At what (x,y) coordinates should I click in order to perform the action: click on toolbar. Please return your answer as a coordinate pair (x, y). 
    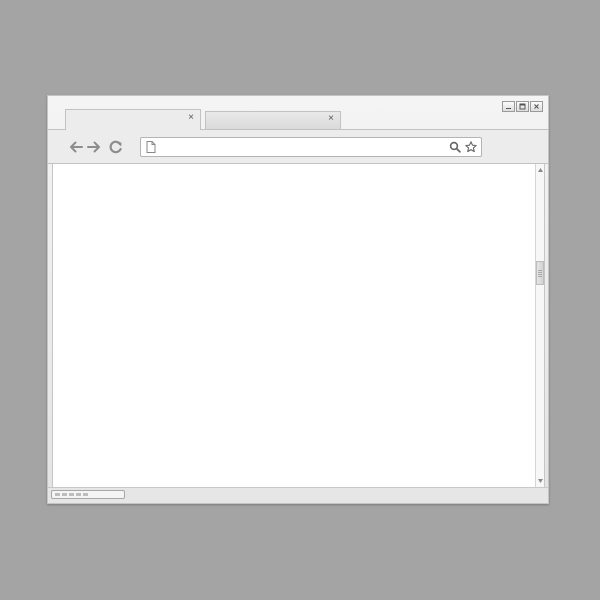
    Looking at the image, I should click on (298, 146).